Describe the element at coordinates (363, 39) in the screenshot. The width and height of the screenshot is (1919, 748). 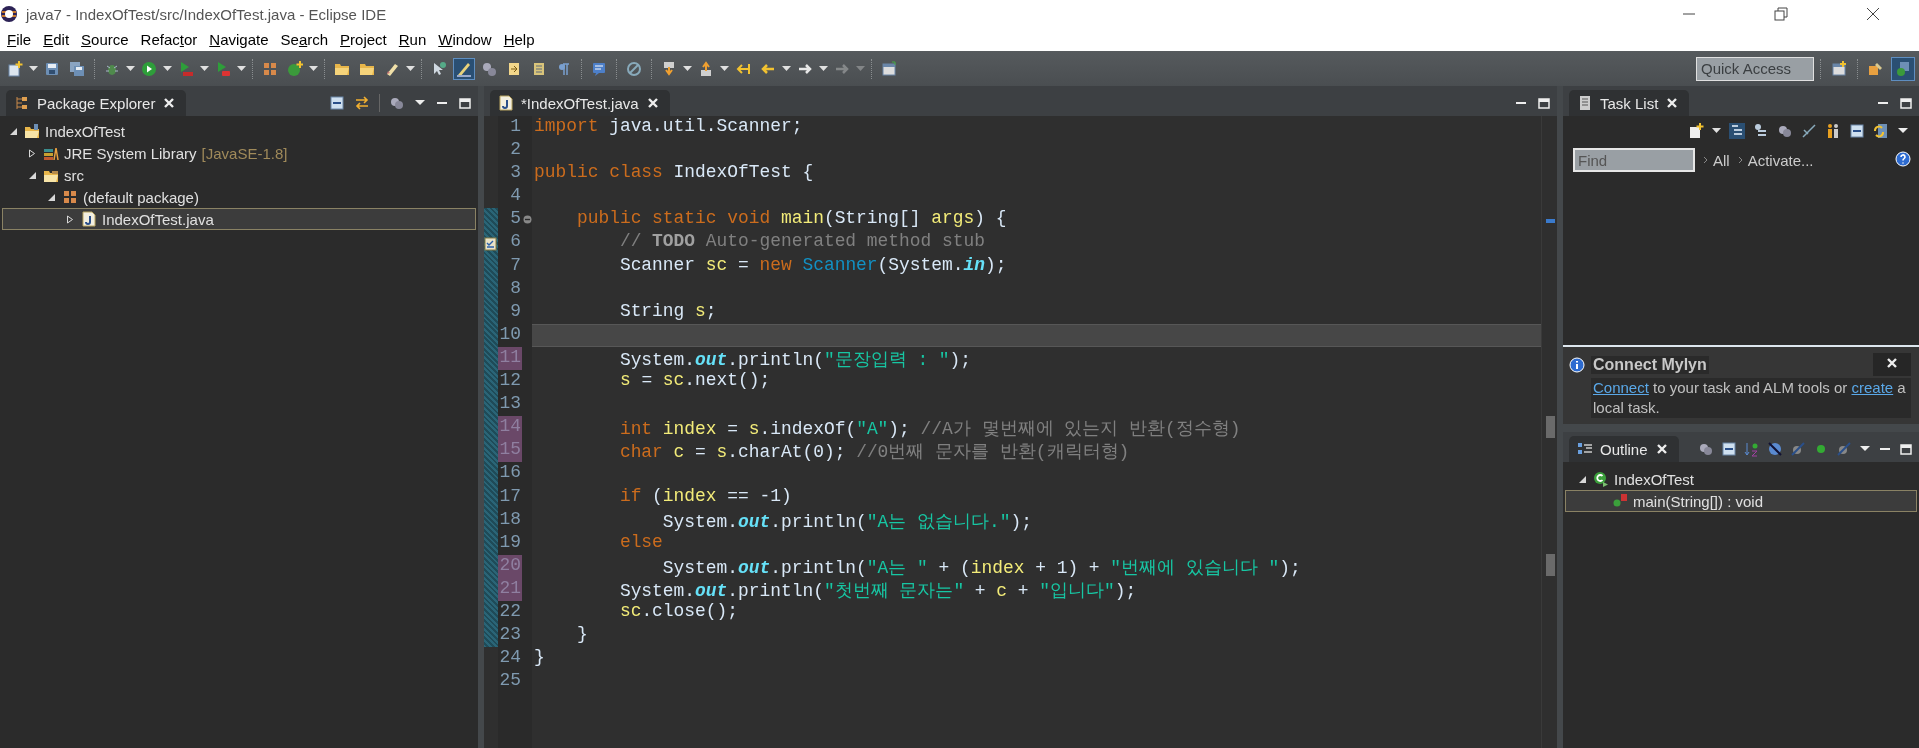
I see `menu-item: Project` at that location.